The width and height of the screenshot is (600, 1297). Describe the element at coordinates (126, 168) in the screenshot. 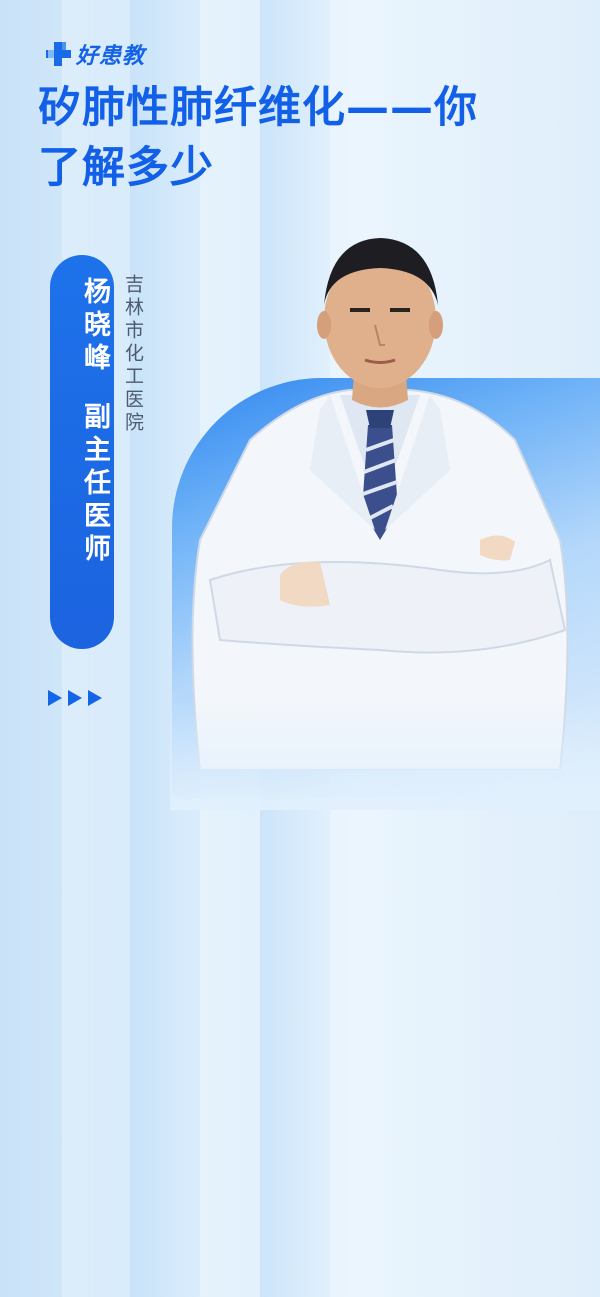

I see `title-line-2: 了解多少` at that location.